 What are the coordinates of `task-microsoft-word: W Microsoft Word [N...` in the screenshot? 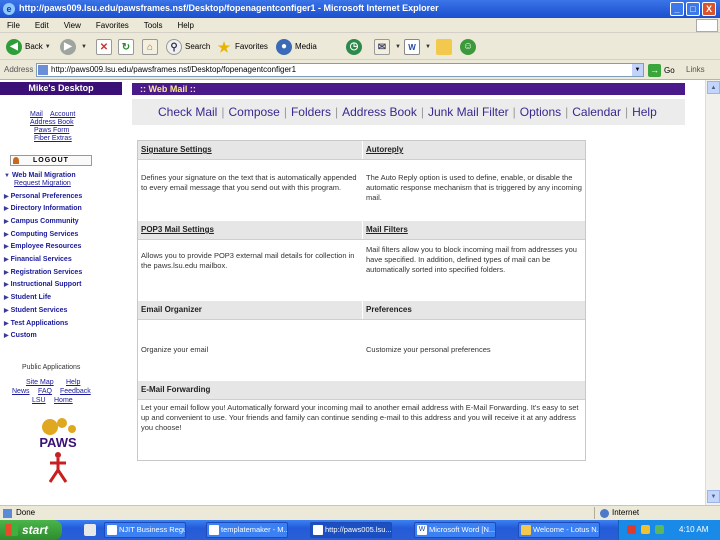 It's located at (455, 530).